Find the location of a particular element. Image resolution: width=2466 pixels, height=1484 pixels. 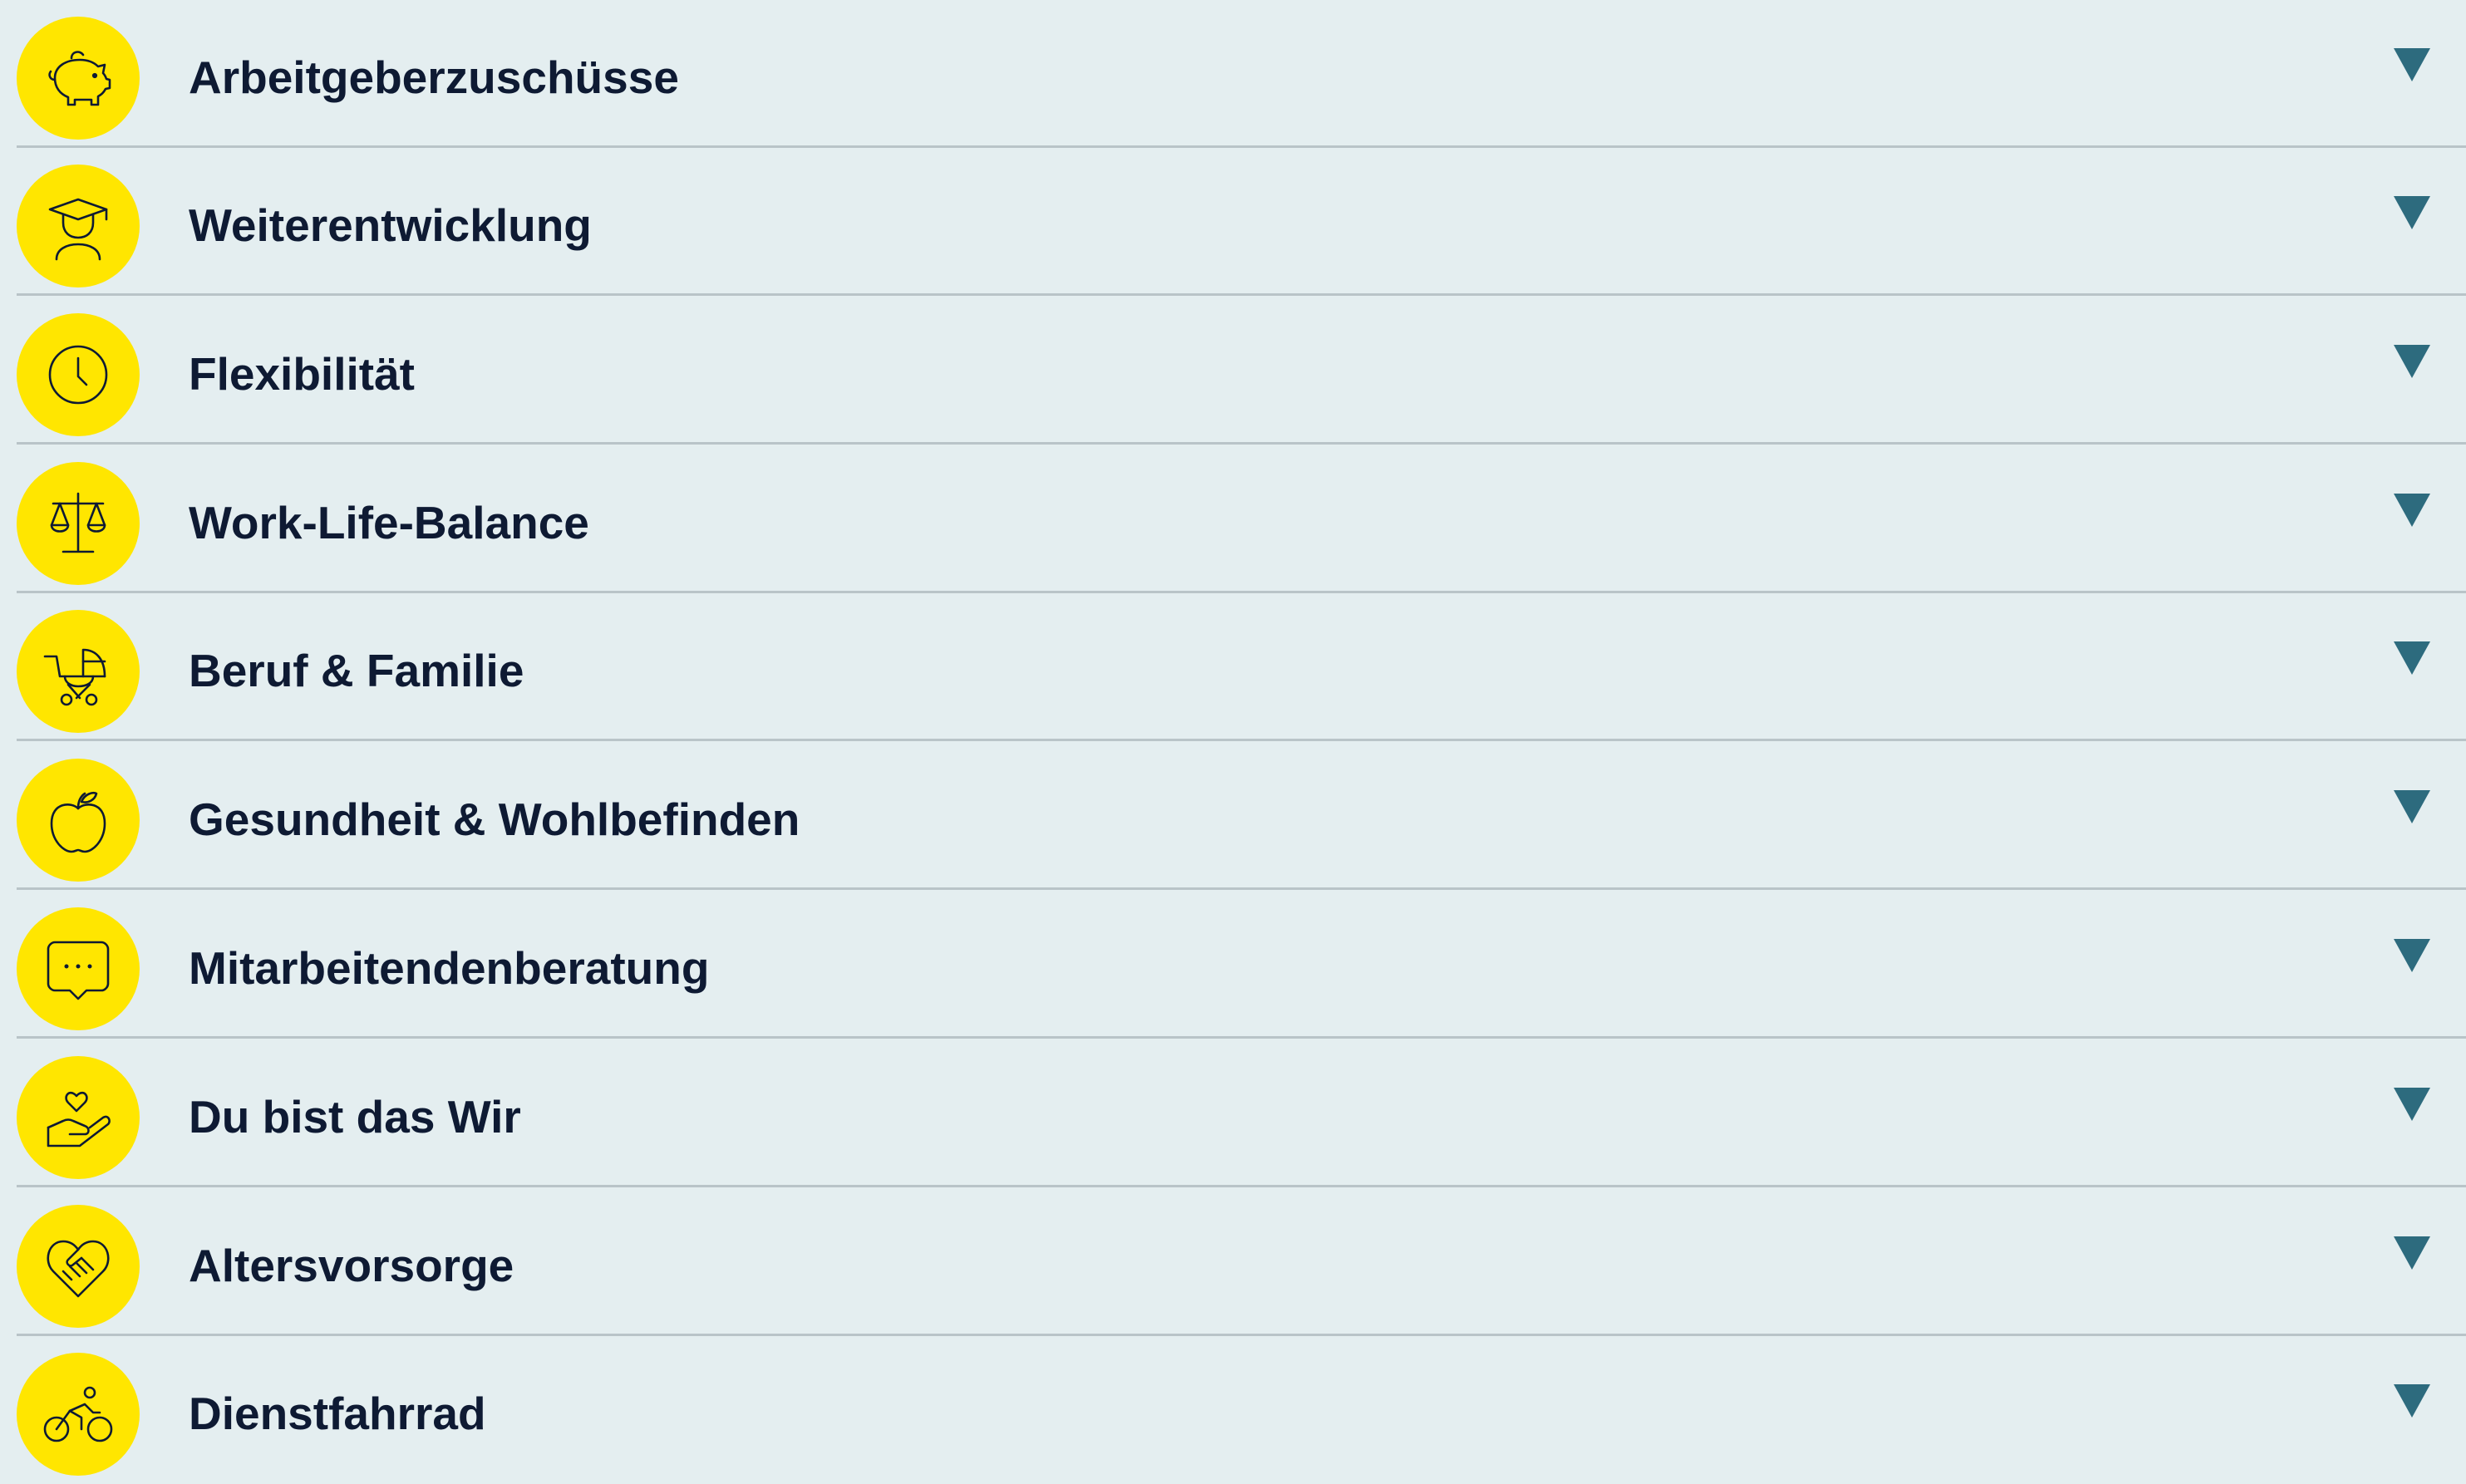

chat-bubble-icon is located at coordinates (78, 969).